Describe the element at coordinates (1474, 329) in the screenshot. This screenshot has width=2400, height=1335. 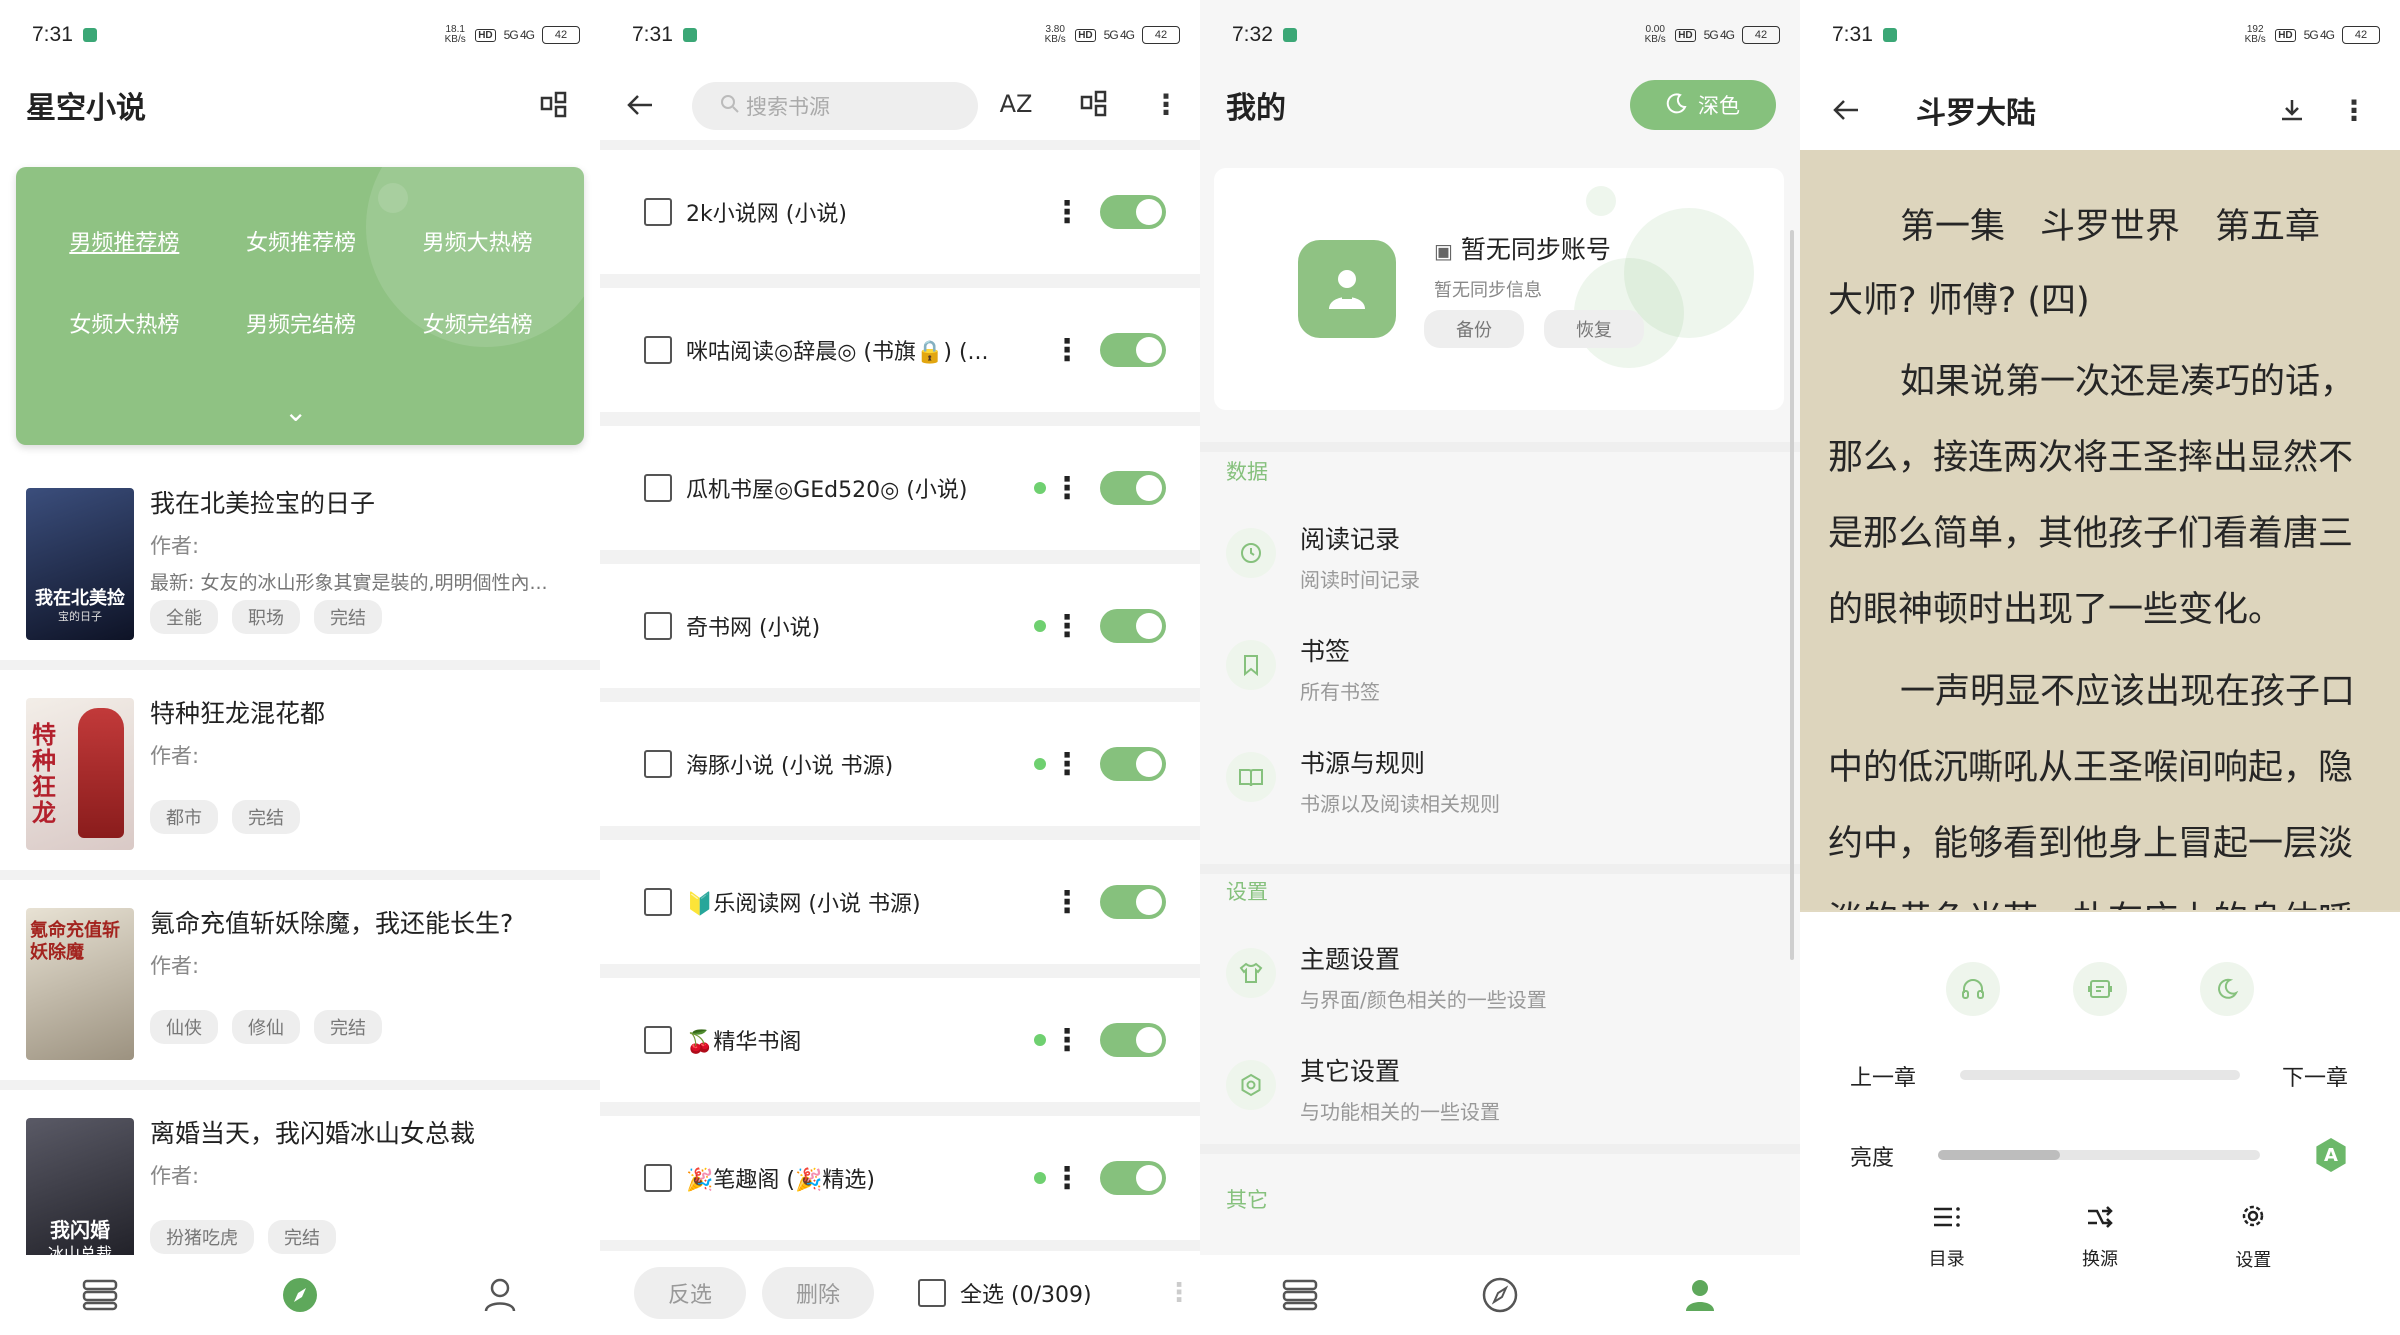
I see `backup-button: 备份` at that location.